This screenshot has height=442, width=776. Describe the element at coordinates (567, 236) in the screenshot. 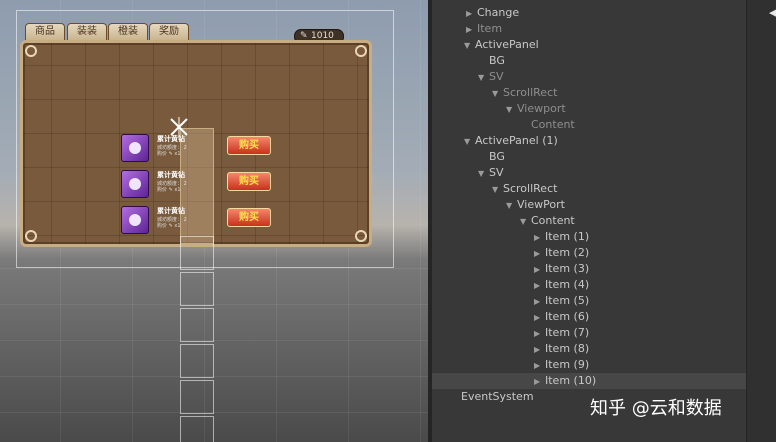

I see `hierarchy-item-label: Item (1)` at that location.